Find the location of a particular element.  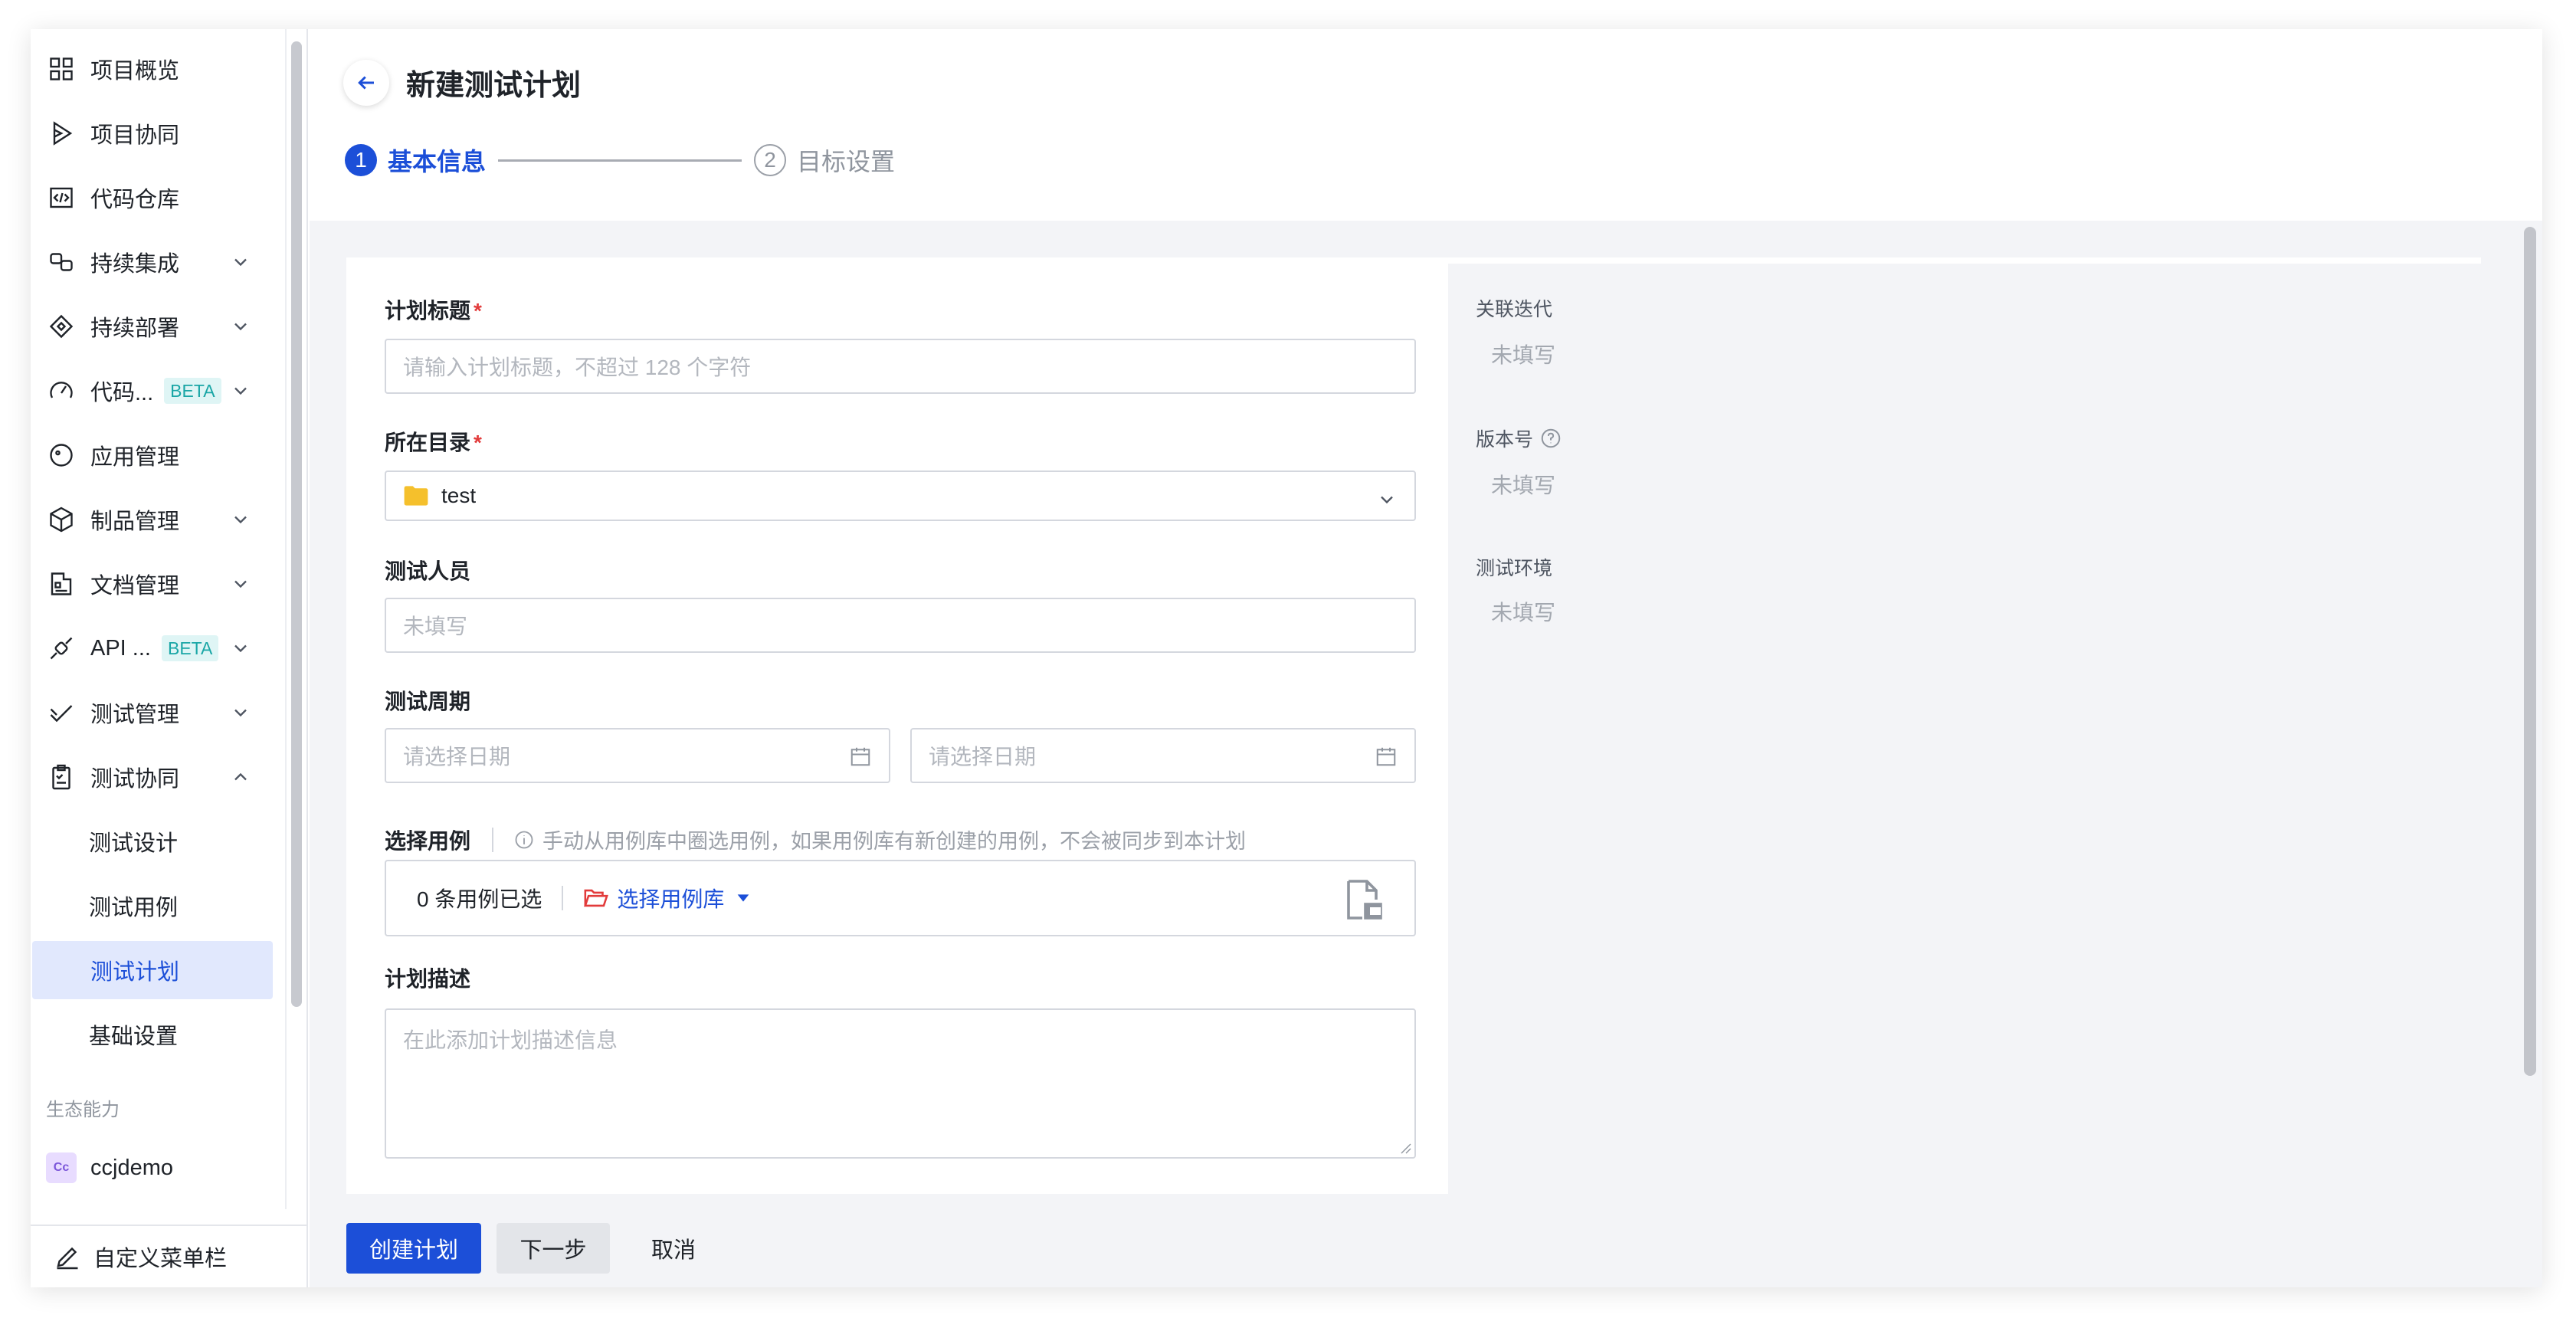

sidebar-subitem-test-design: 测试设计 is located at coordinates (152, 841).